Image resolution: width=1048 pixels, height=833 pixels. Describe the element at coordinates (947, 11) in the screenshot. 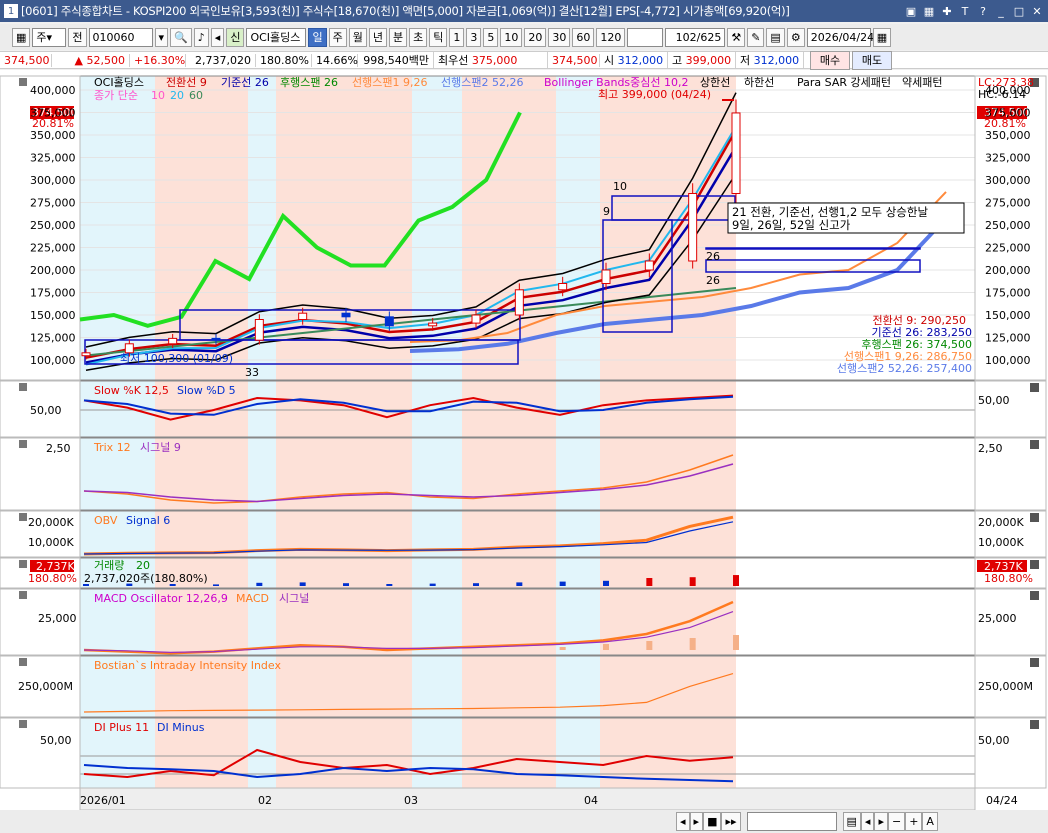

I see `pin-icon: ✚` at that location.